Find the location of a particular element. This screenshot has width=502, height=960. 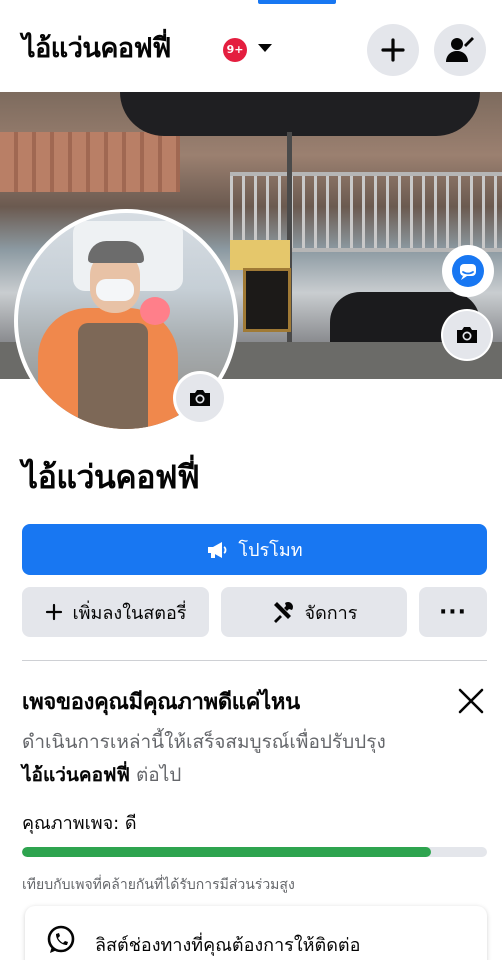

avatar-person-cap is located at coordinates (116, 252).